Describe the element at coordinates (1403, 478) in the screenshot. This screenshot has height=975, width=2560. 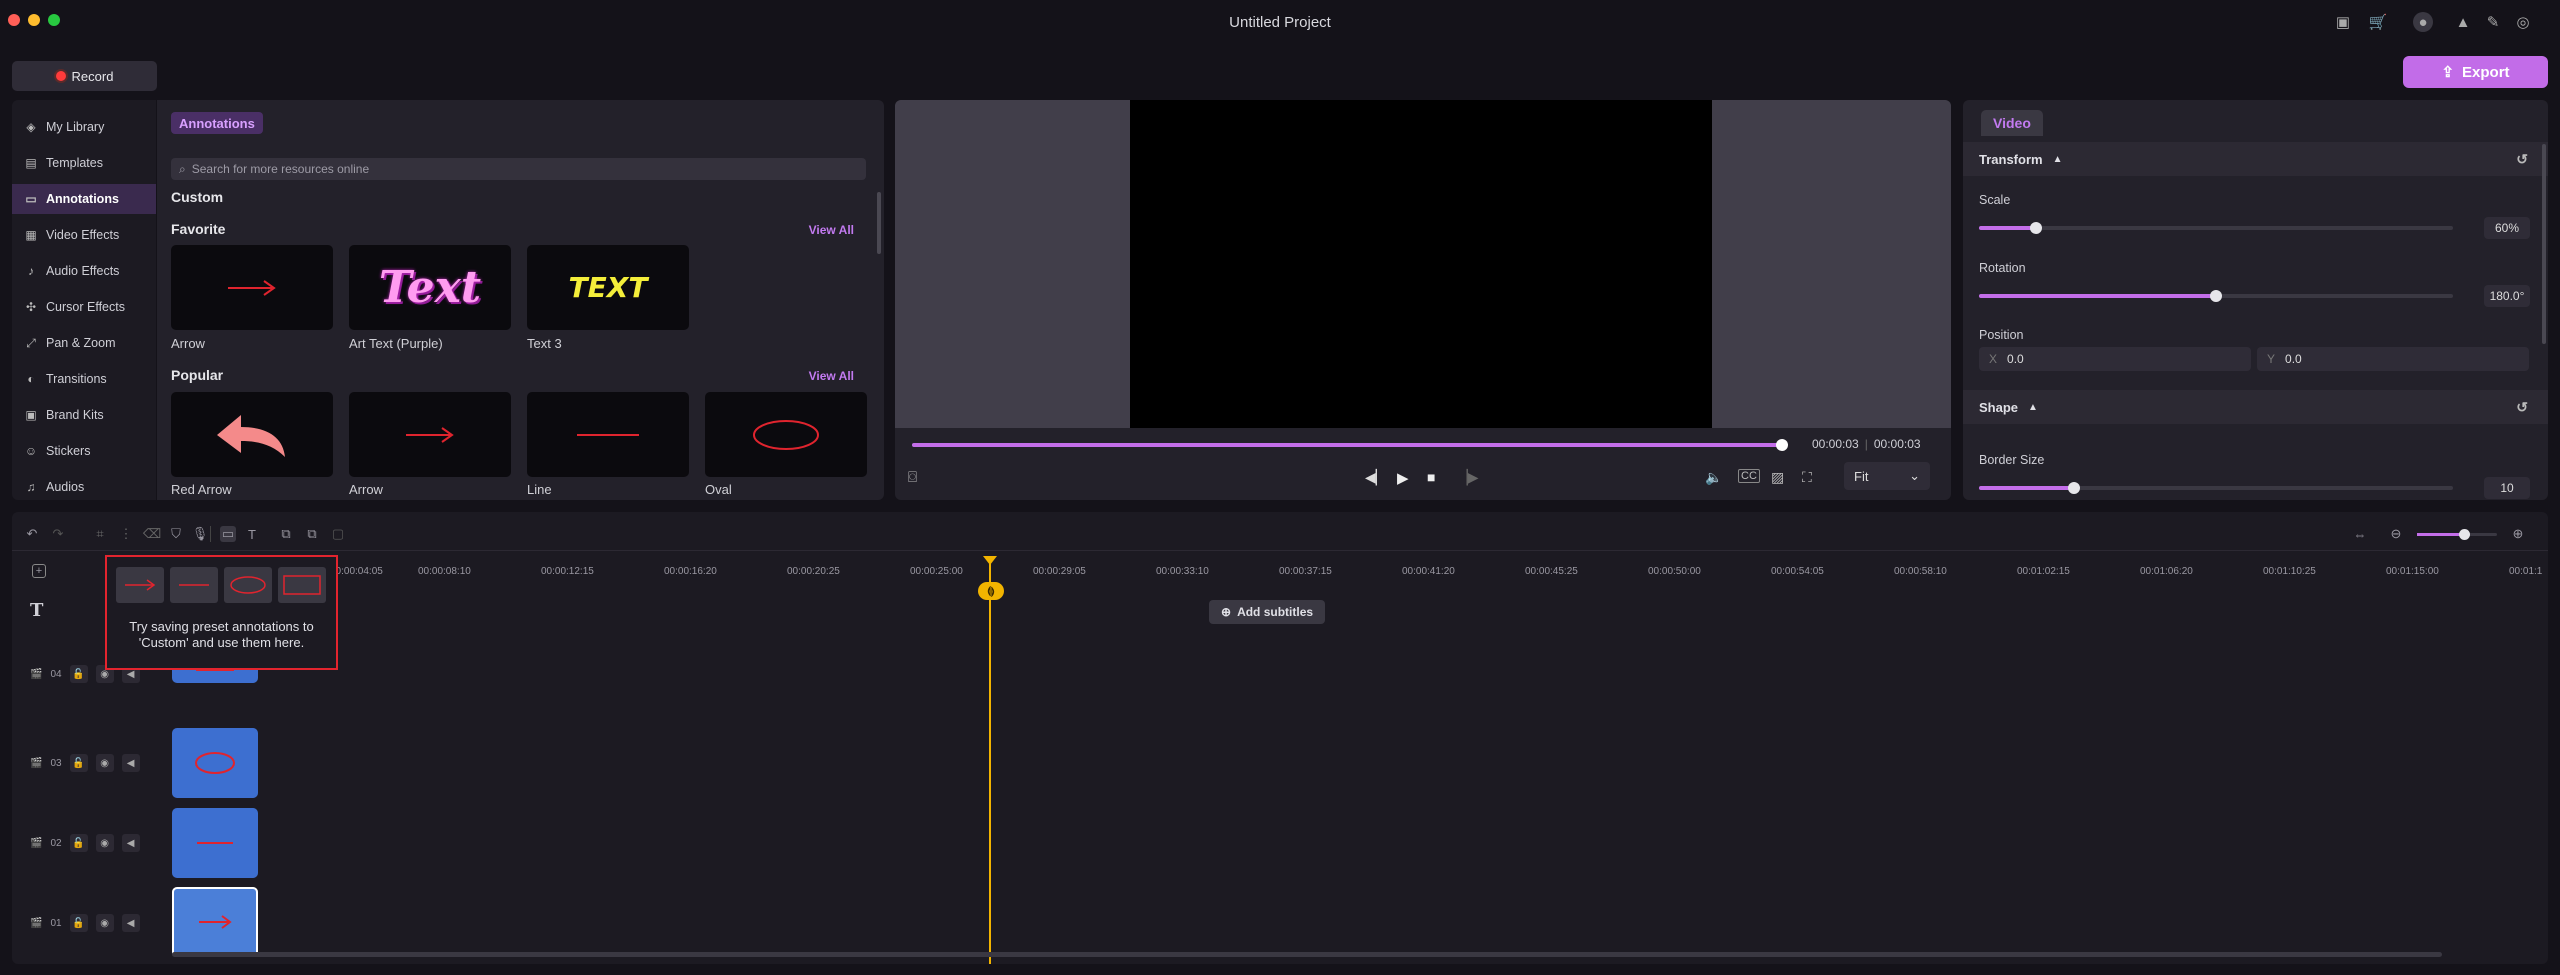
I see `play-icon: ▶` at that location.